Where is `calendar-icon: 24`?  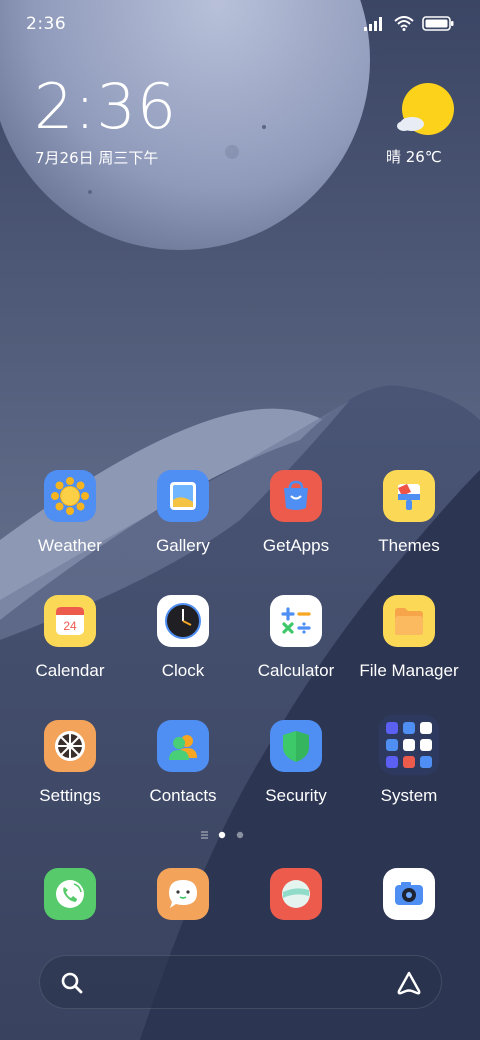
calendar-icon: 24 is located at coordinates (70, 621).